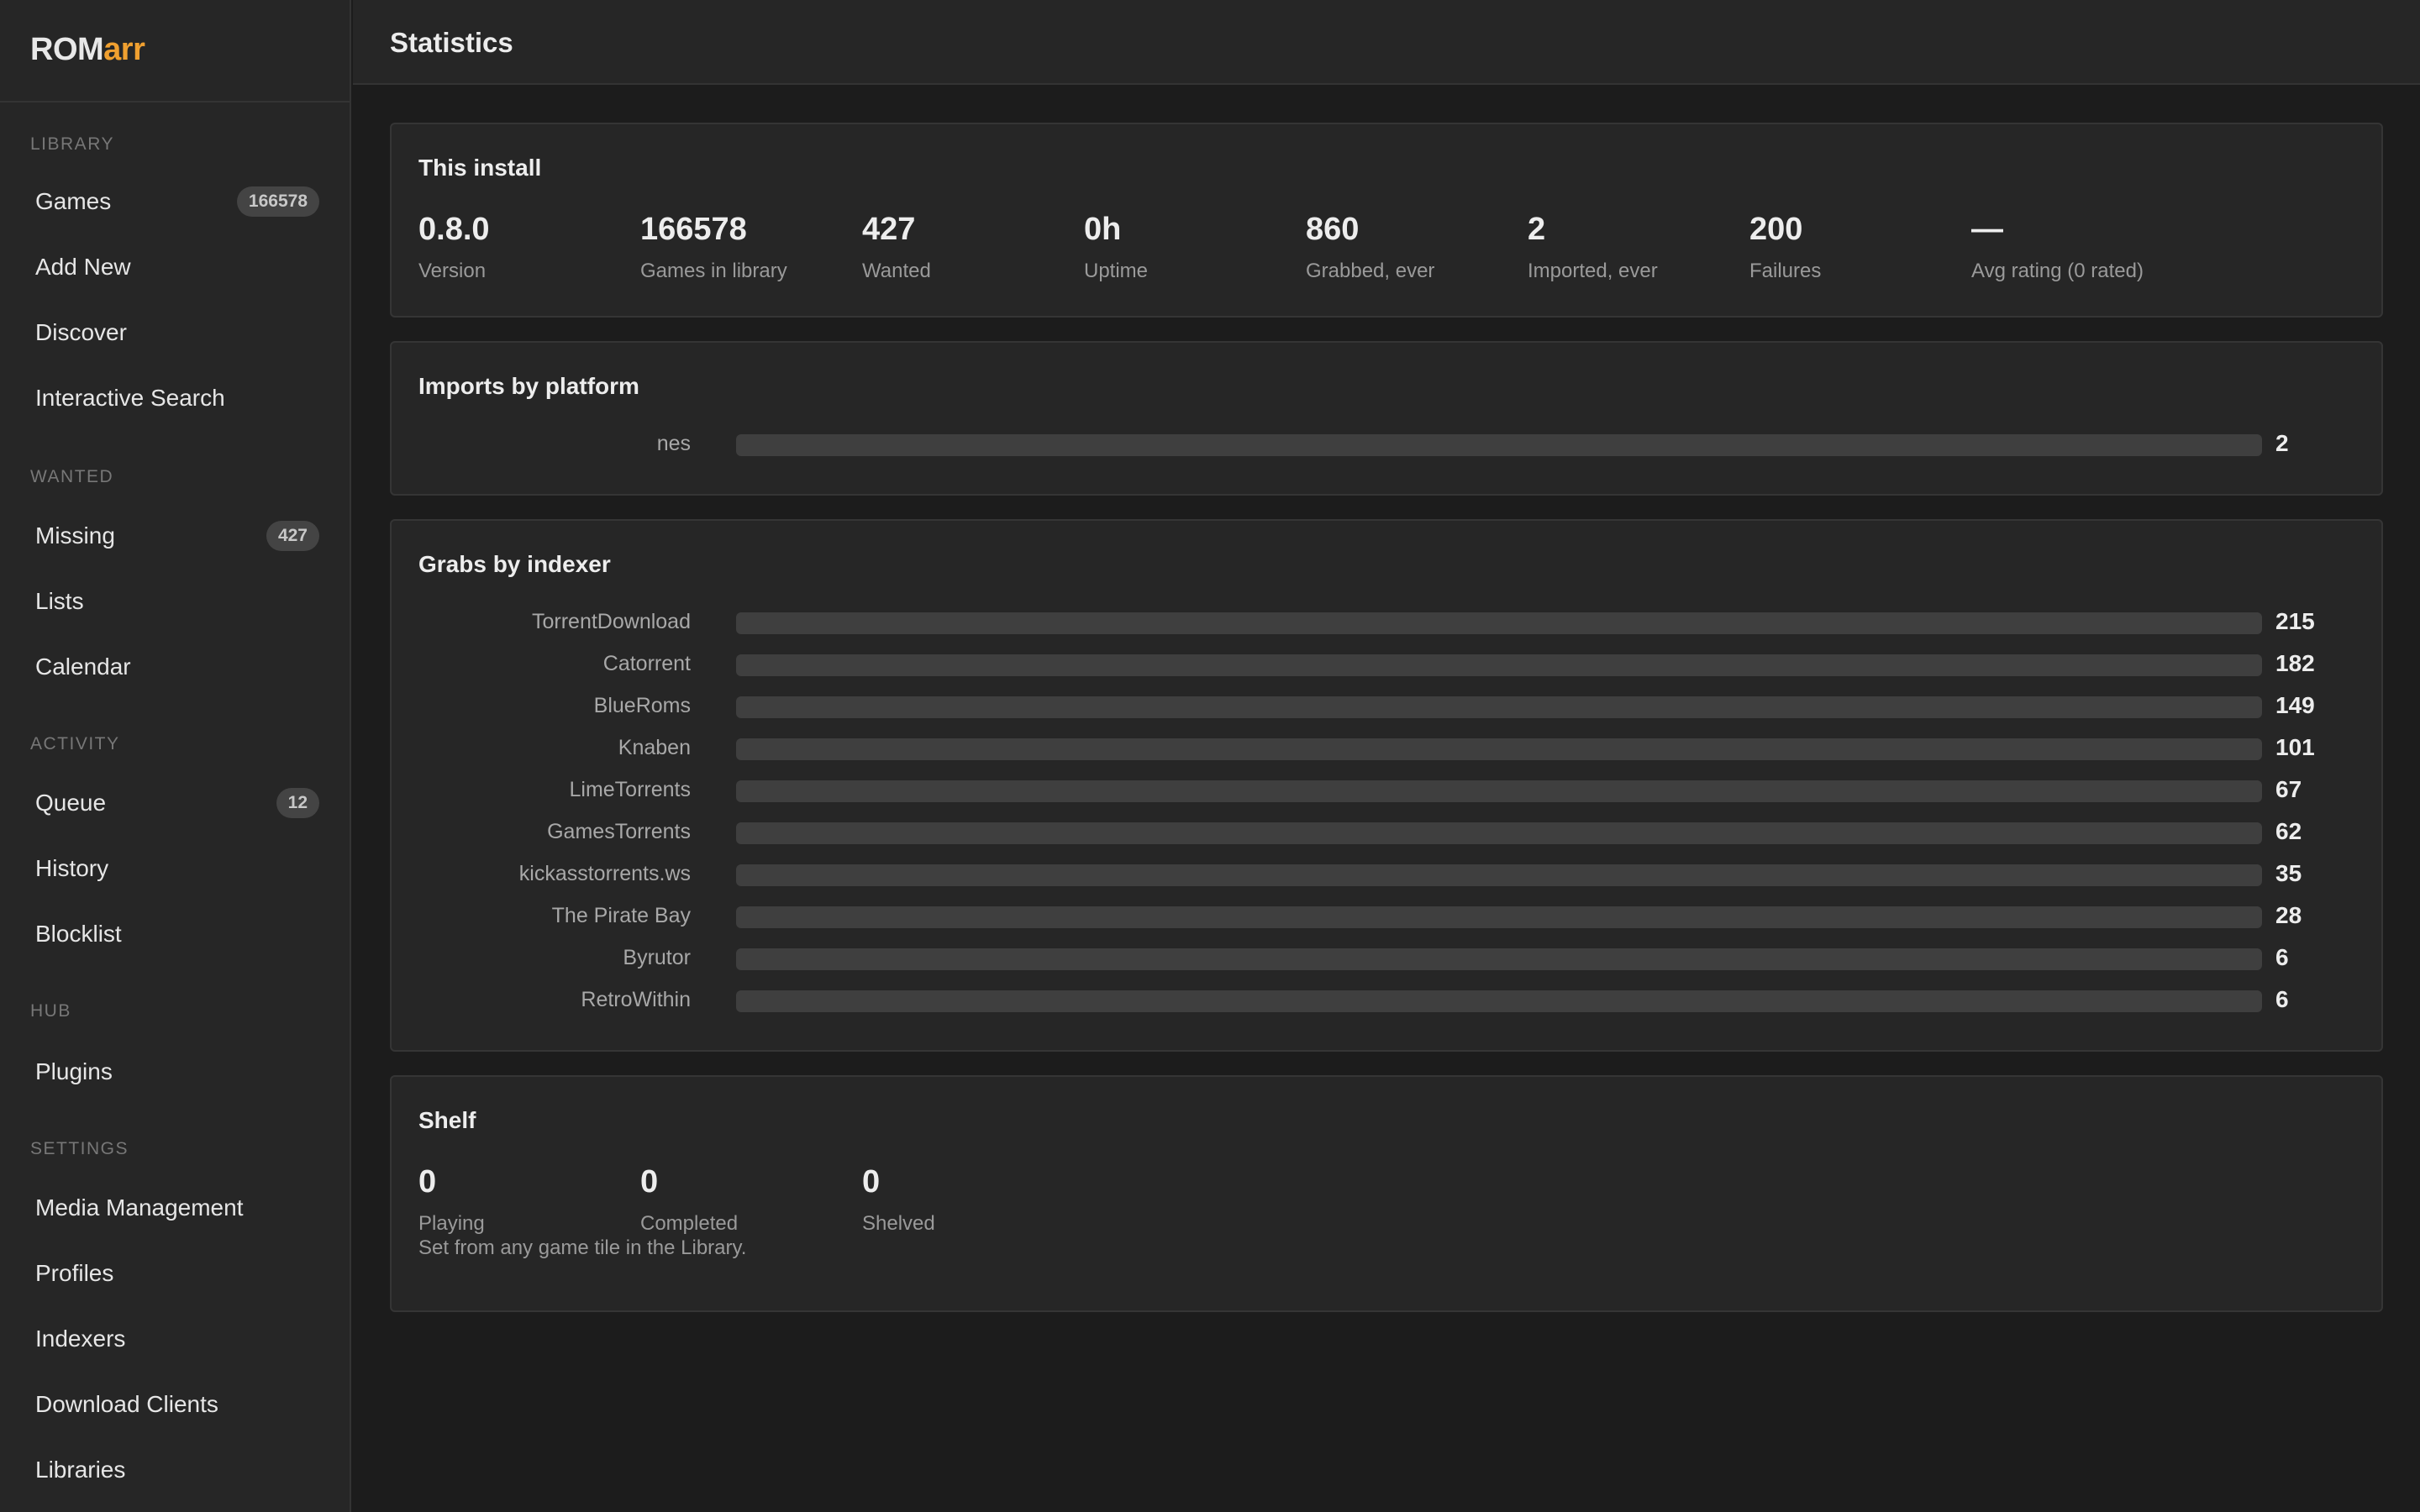 The width and height of the screenshot is (2420, 1512). What do you see at coordinates (175, 51) in the screenshot?
I see `app-logo: ROMarr` at bounding box center [175, 51].